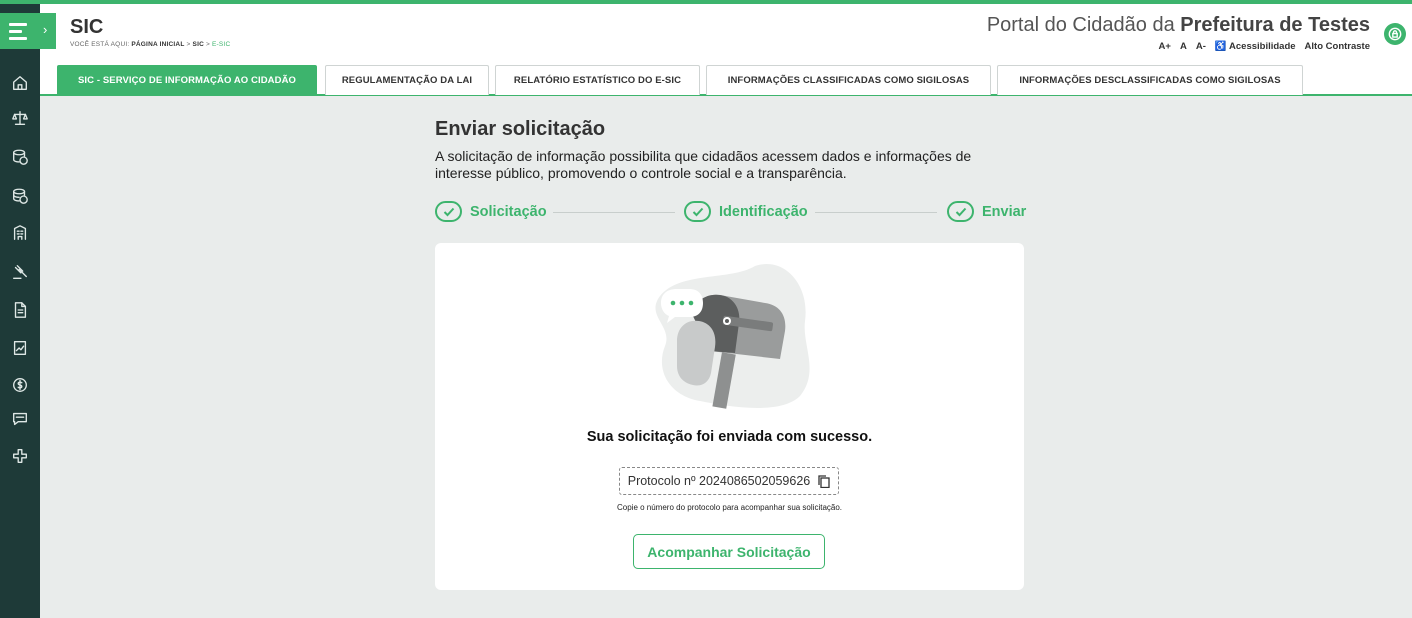  Describe the element at coordinates (732, 336) in the screenshot. I see `mailbox-illustration` at that location.